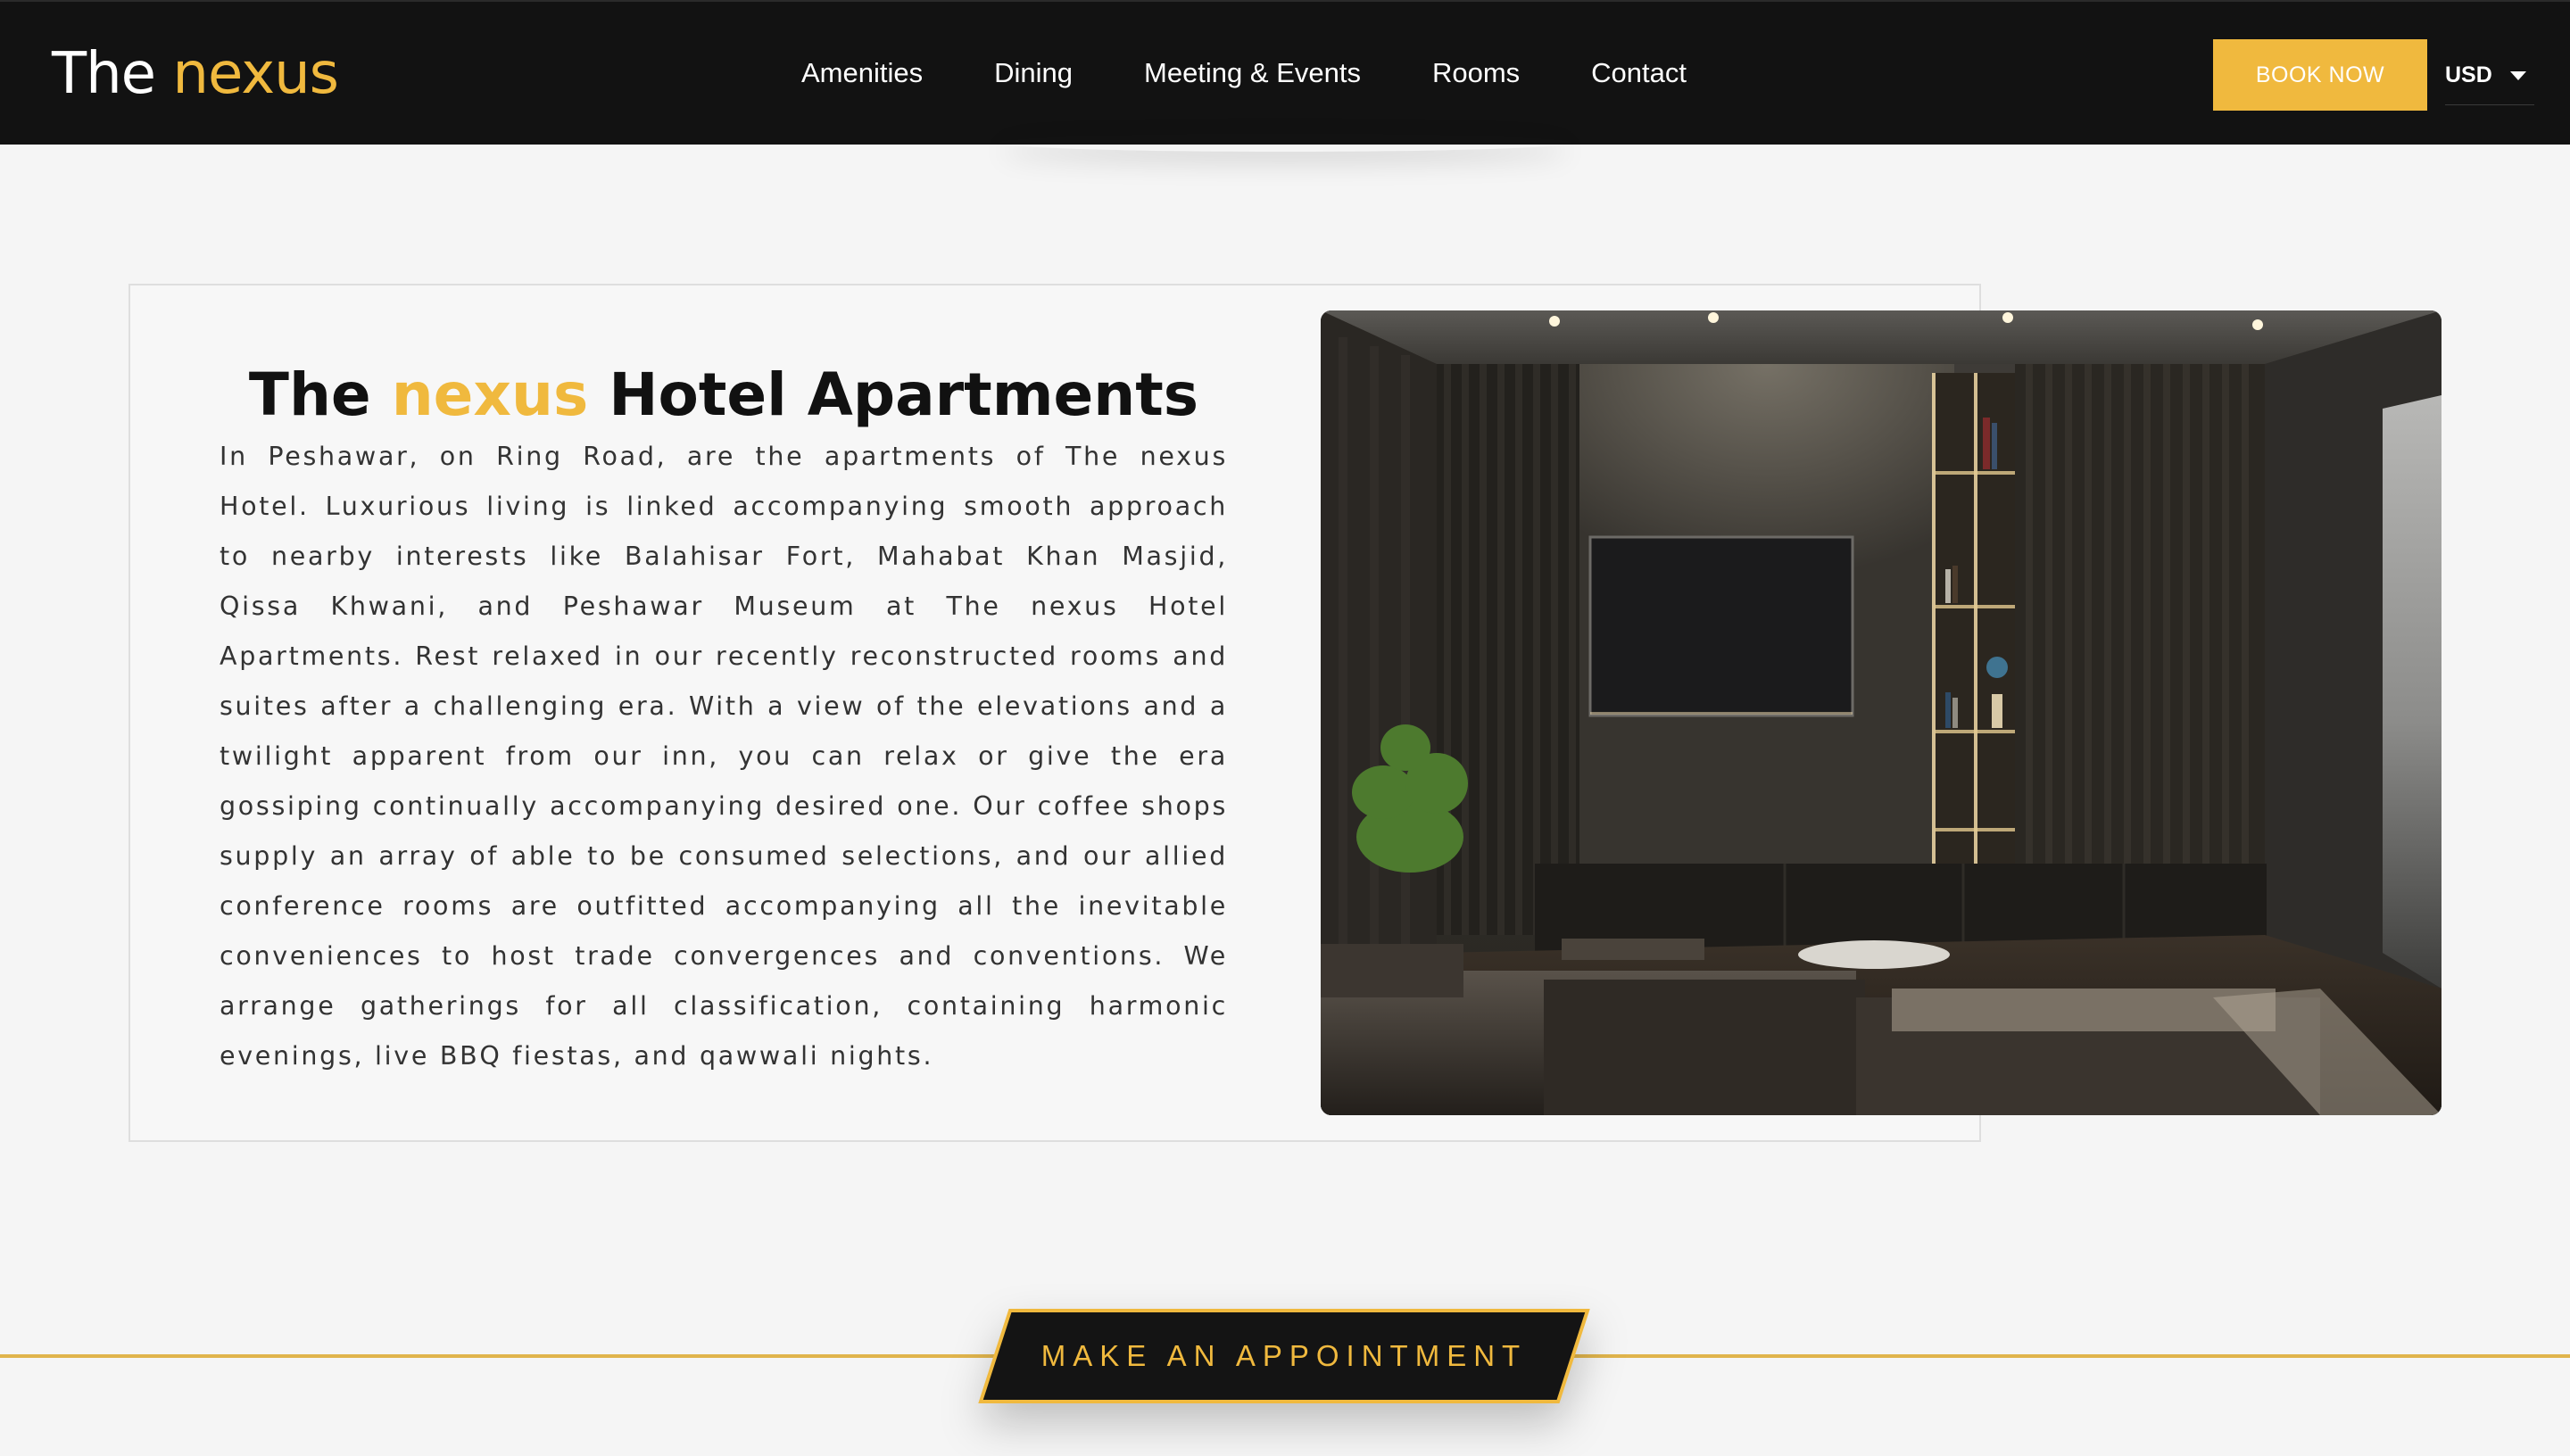 Image resolution: width=2570 pixels, height=1456 pixels. Describe the element at coordinates (2518, 75) in the screenshot. I see `chevron-down-icon` at that location.